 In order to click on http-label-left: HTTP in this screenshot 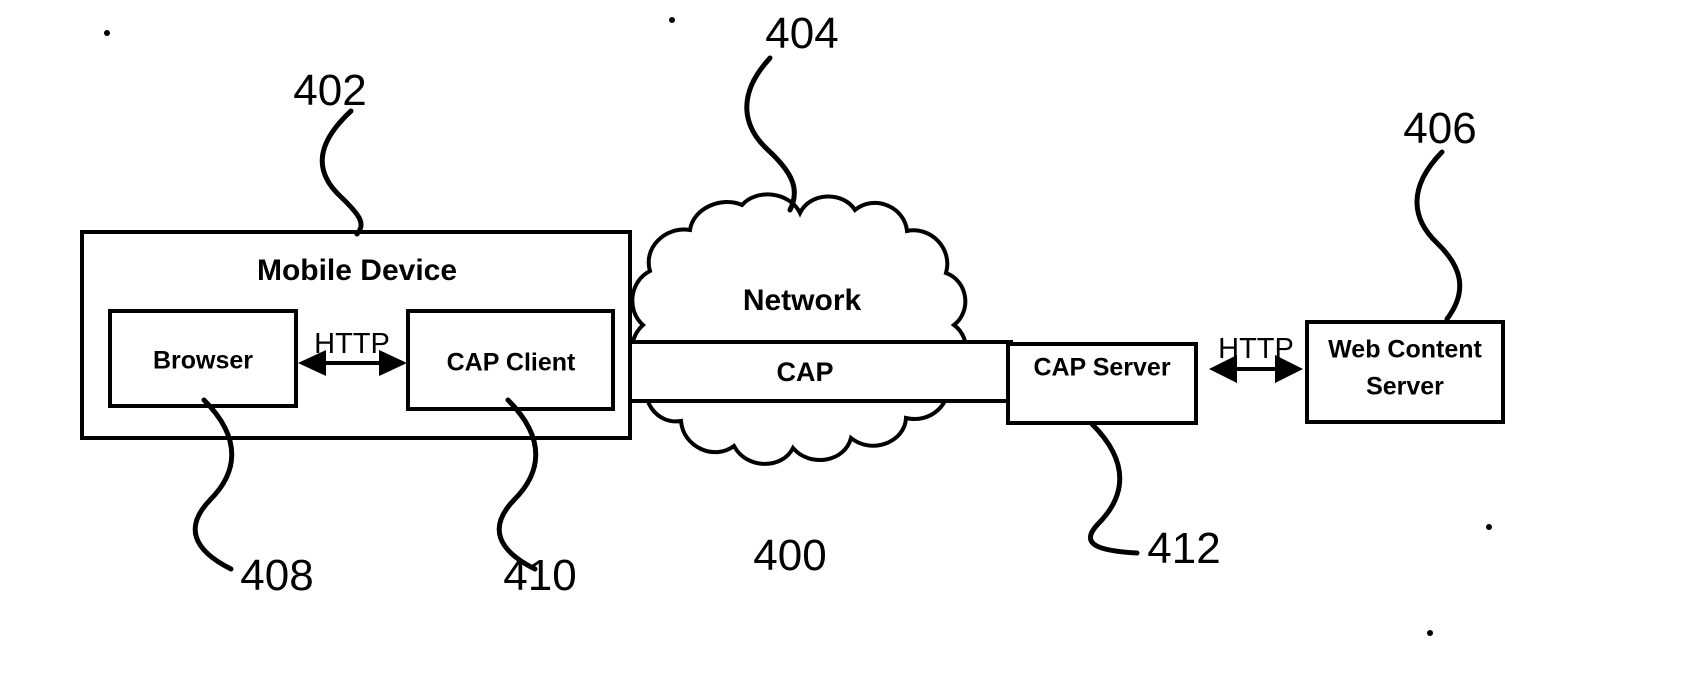, I will do `click(352, 344)`.